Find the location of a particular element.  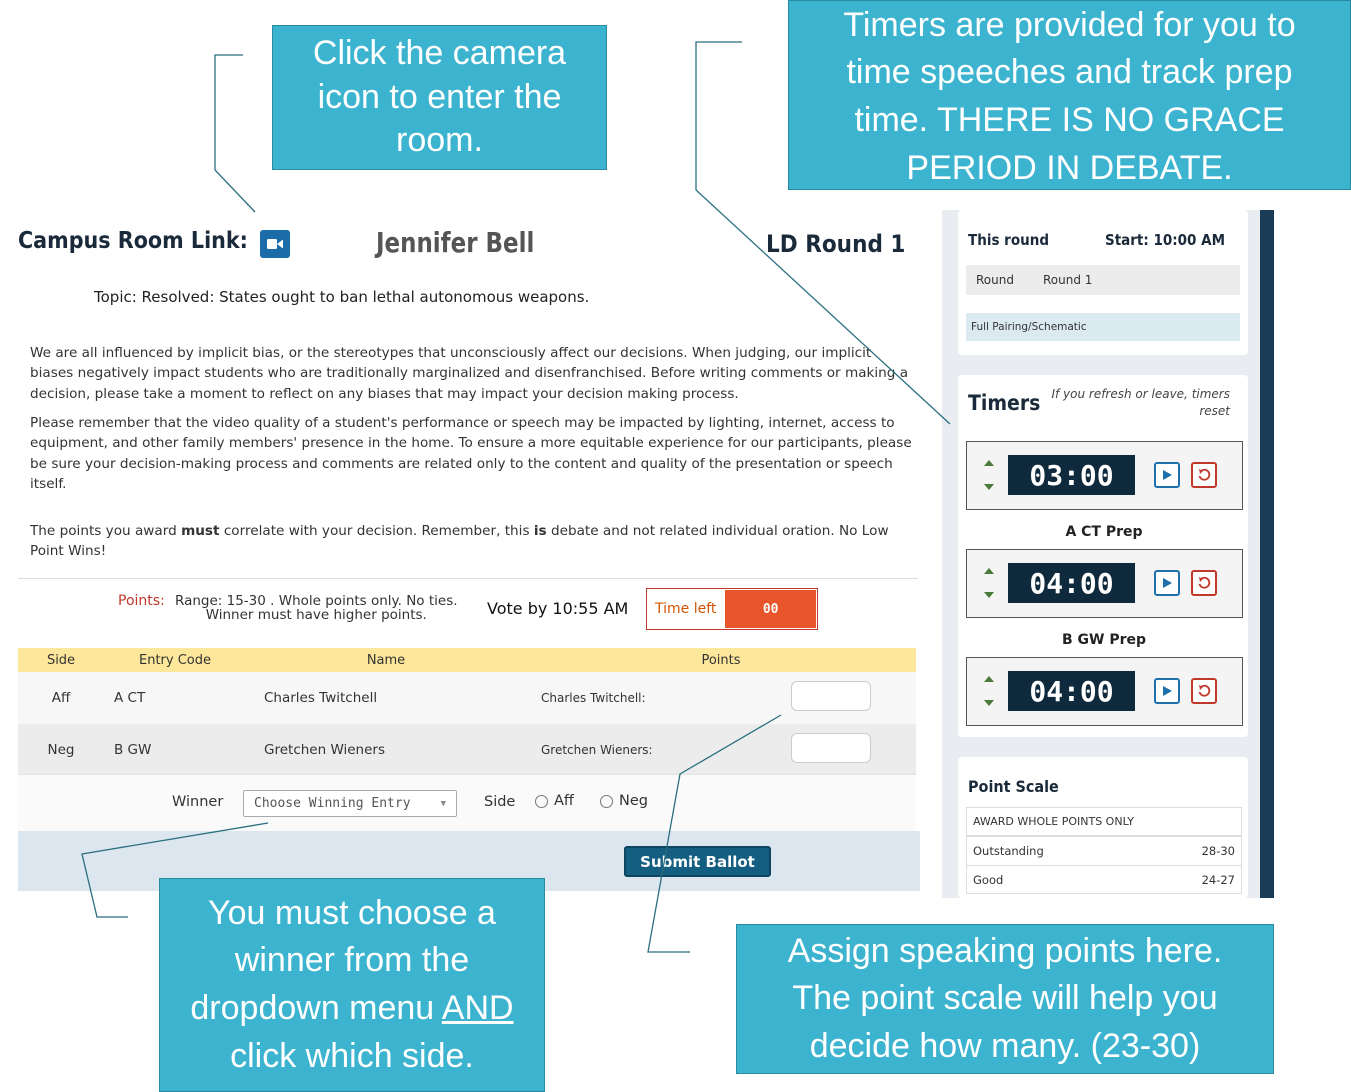

row-code: A CT is located at coordinates (130, 698).